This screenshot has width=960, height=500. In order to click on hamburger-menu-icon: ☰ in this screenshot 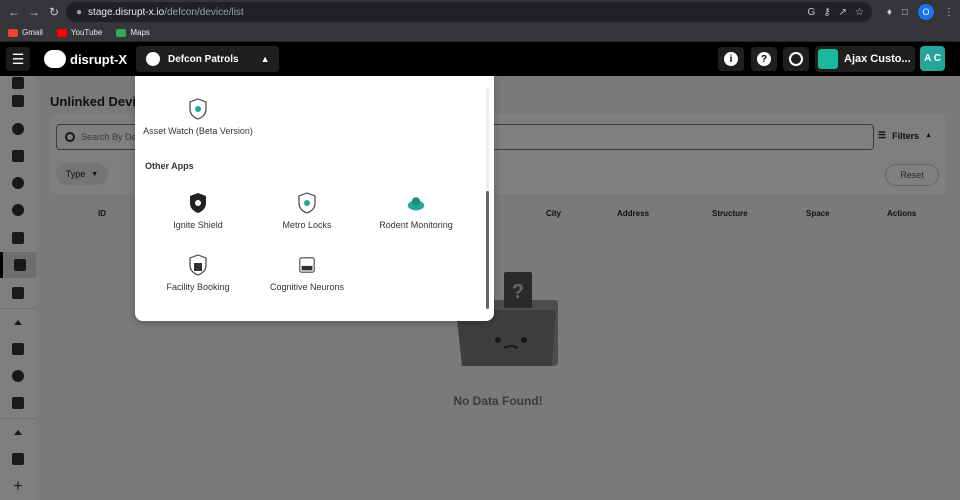, I will do `click(18, 59)`.